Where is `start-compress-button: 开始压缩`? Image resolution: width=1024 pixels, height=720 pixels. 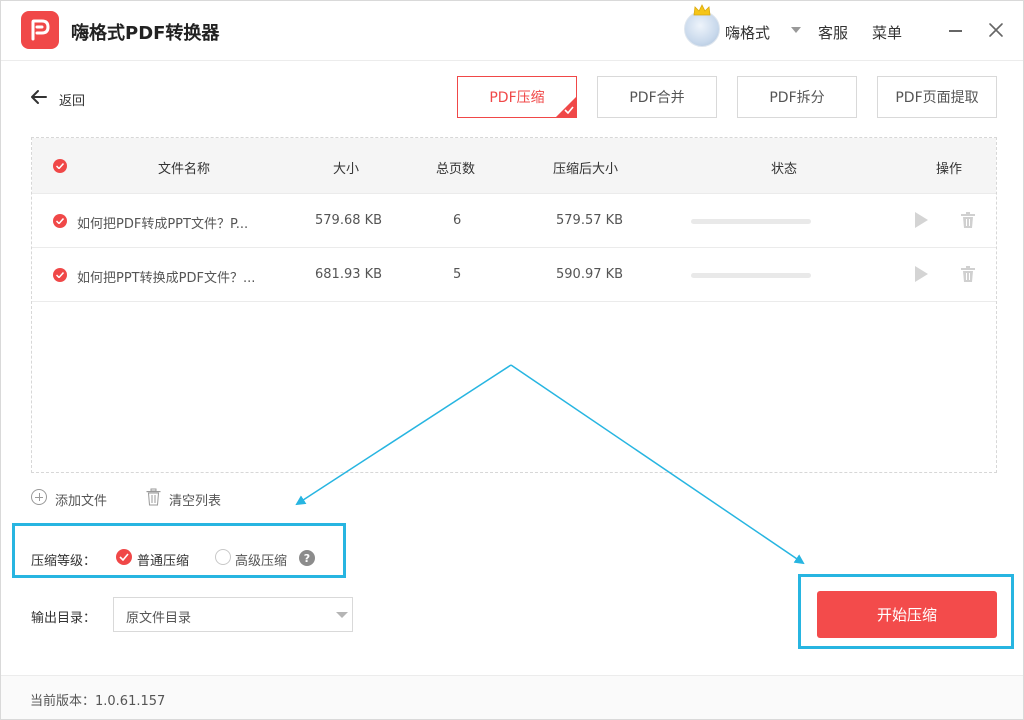 start-compress-button: 开始压缩 is located at coordinates (907, 614).